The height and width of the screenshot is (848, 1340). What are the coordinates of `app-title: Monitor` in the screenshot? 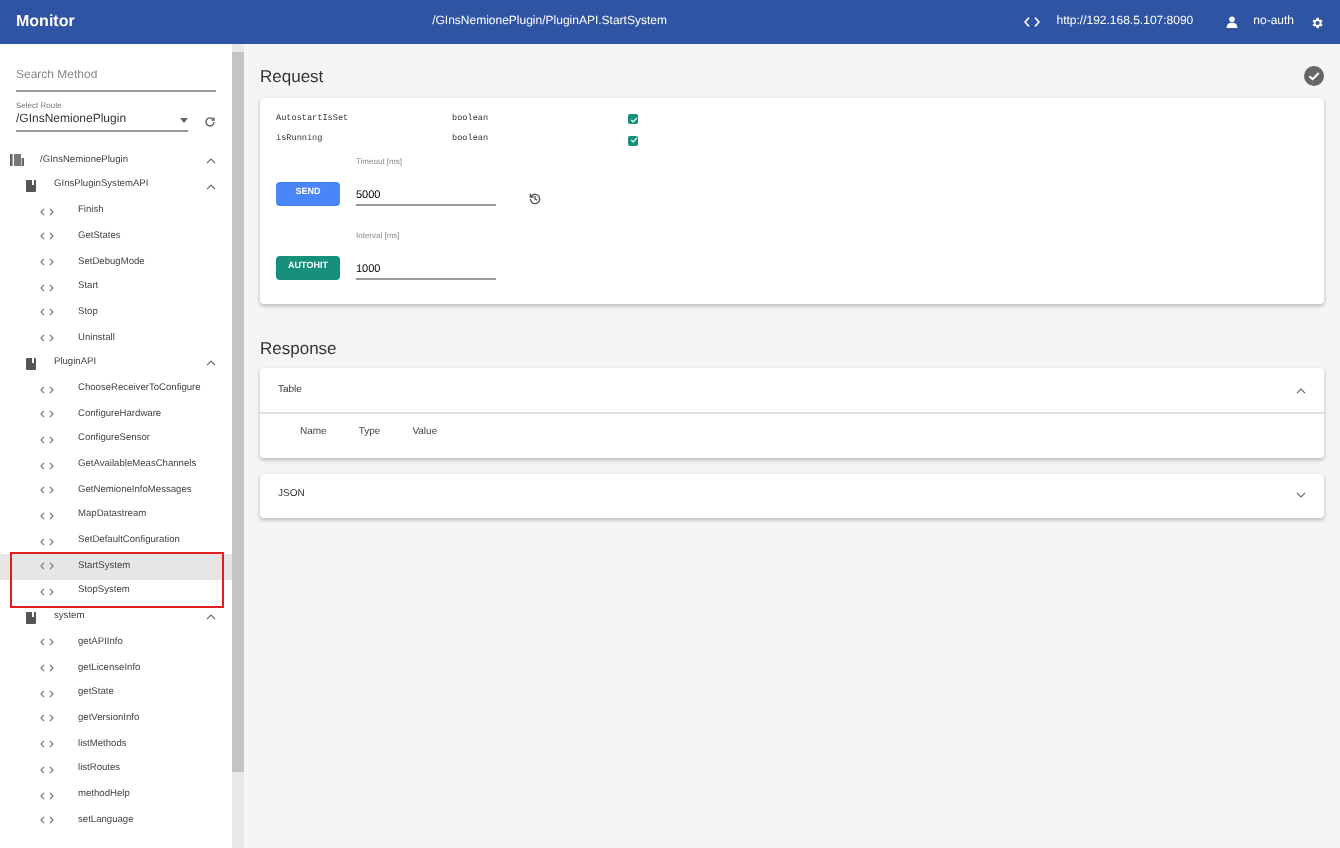 It's located at (45, 22).